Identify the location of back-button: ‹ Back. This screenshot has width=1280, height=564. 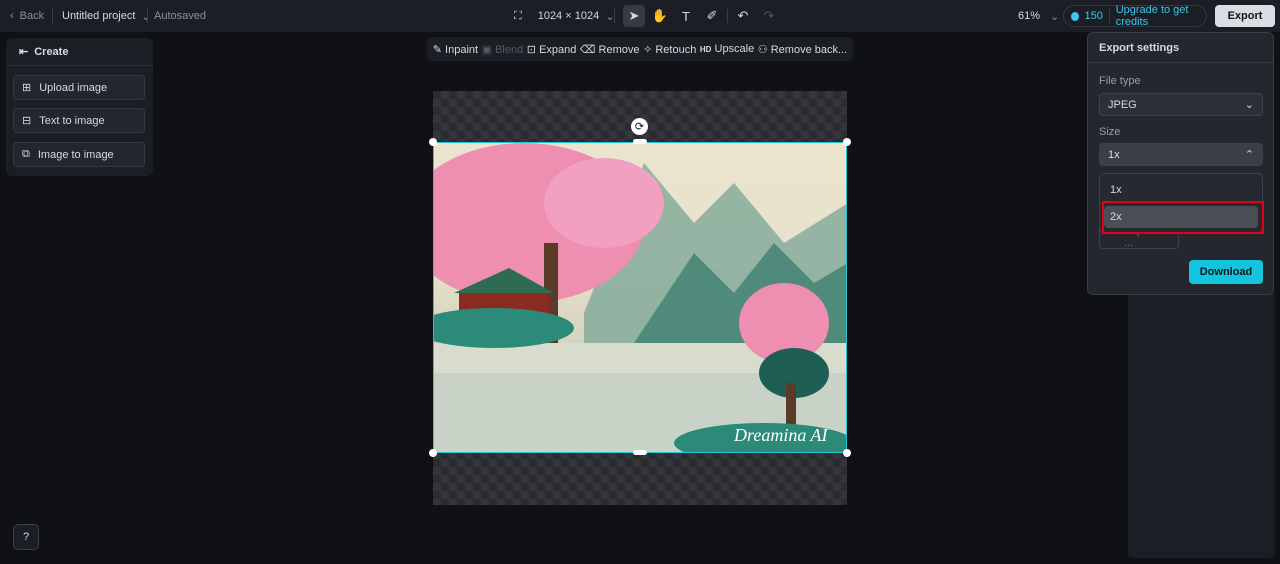
(27, 16).